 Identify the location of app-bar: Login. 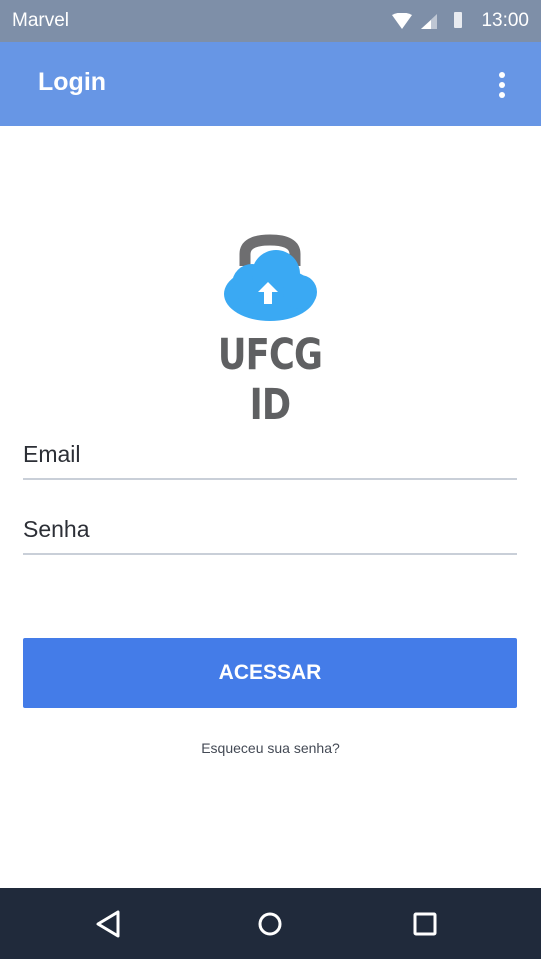
(270, 84).